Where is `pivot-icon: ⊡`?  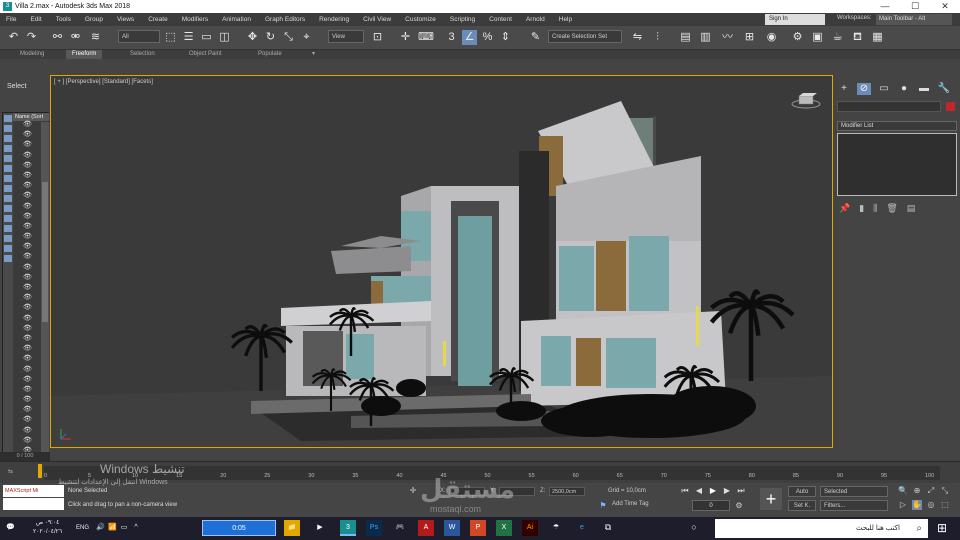 pivot-icon: ⊡ is located at coordinates (377, 37).